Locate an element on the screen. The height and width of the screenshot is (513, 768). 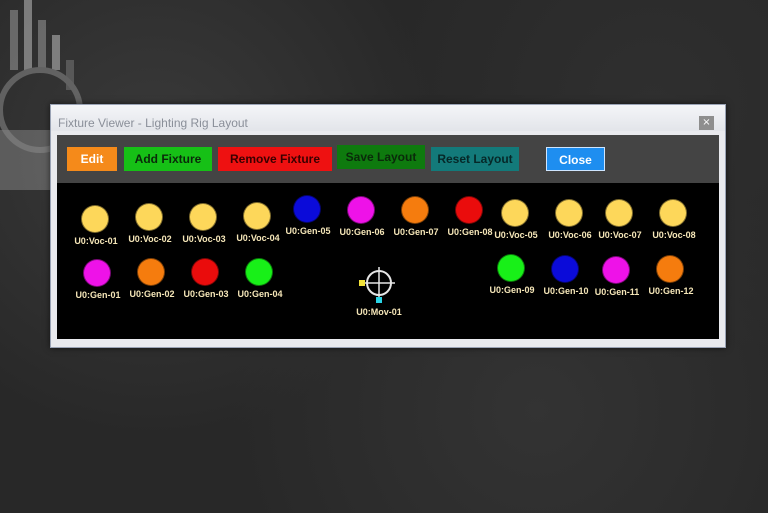
fixture-u0-voc-07: U0:Voc-07 is located at coordinates (620, 224).